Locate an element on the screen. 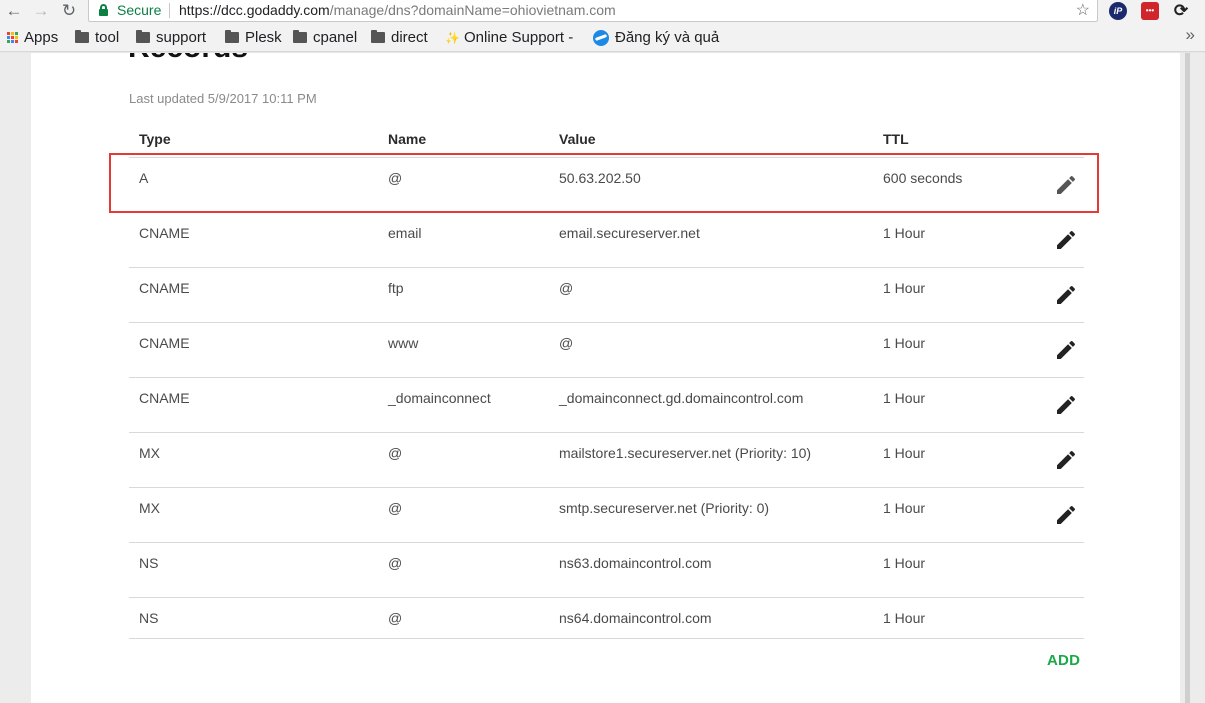 The image size is (1205, 703). bookmark-tool: tool is located at coordinates (97, 37).